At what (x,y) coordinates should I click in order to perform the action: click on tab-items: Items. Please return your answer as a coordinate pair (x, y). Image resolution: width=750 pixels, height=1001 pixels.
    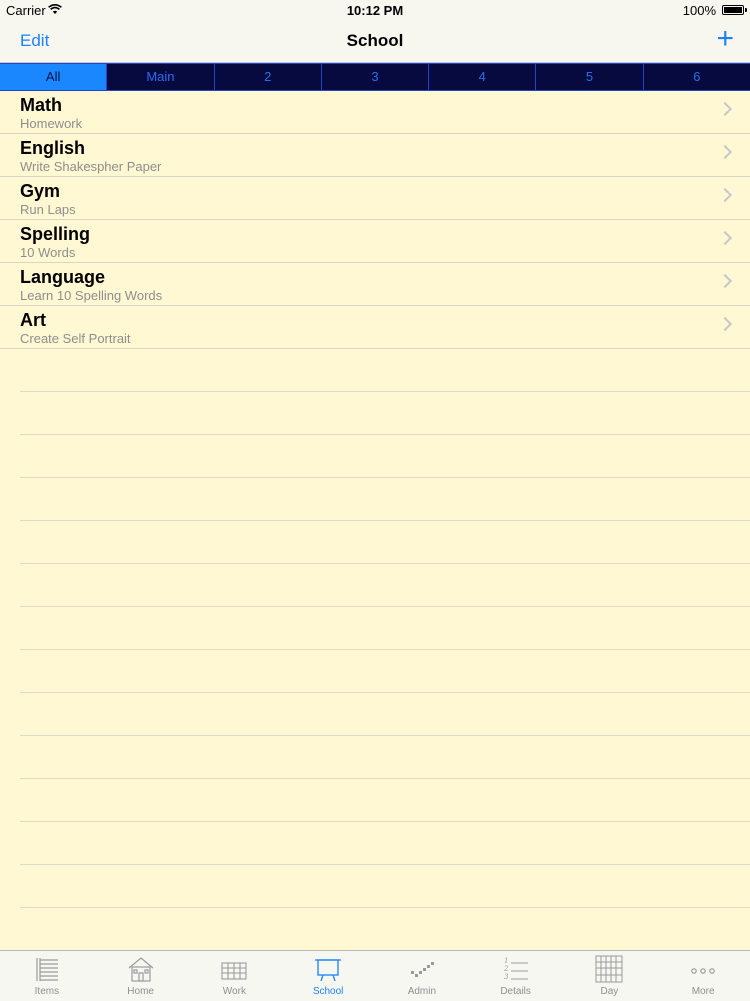
    Looking at the image, I should click on (47, 976).